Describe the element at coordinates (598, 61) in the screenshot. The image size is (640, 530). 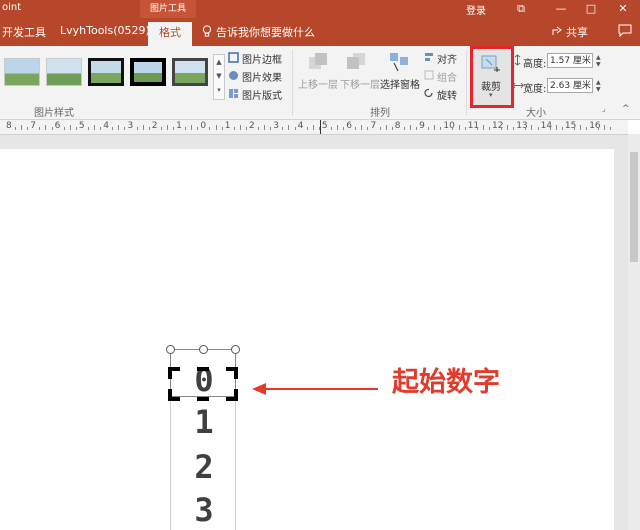
I see `height-stepper: ▲ ▼` at that location.